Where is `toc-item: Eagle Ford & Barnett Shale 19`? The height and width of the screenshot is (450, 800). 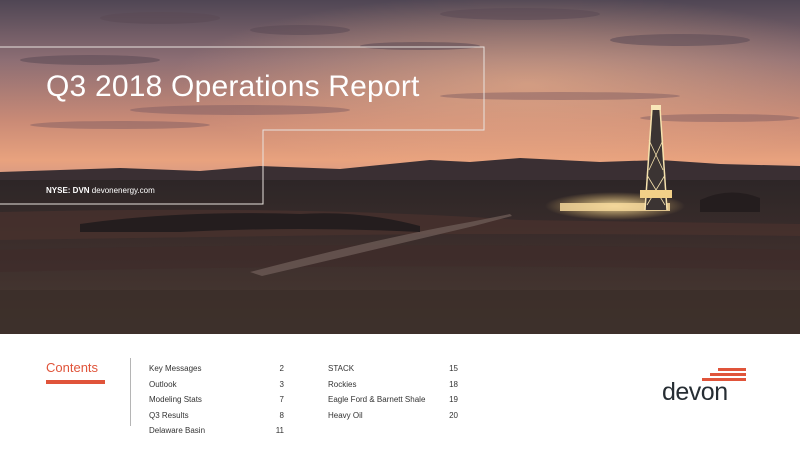 toc-item: Eagle Ford & Barnett Shale 19 is located at coordinates (393, 400).